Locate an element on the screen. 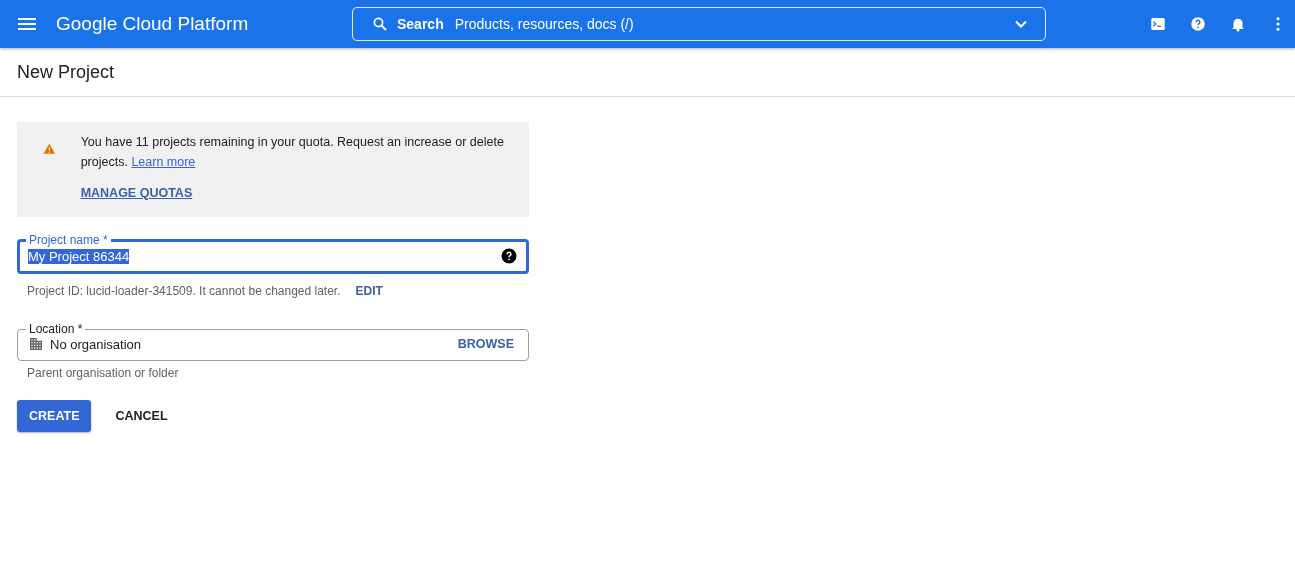 The image size is (1295, 563). terminal-icon is located at coordinates (1158, 24).